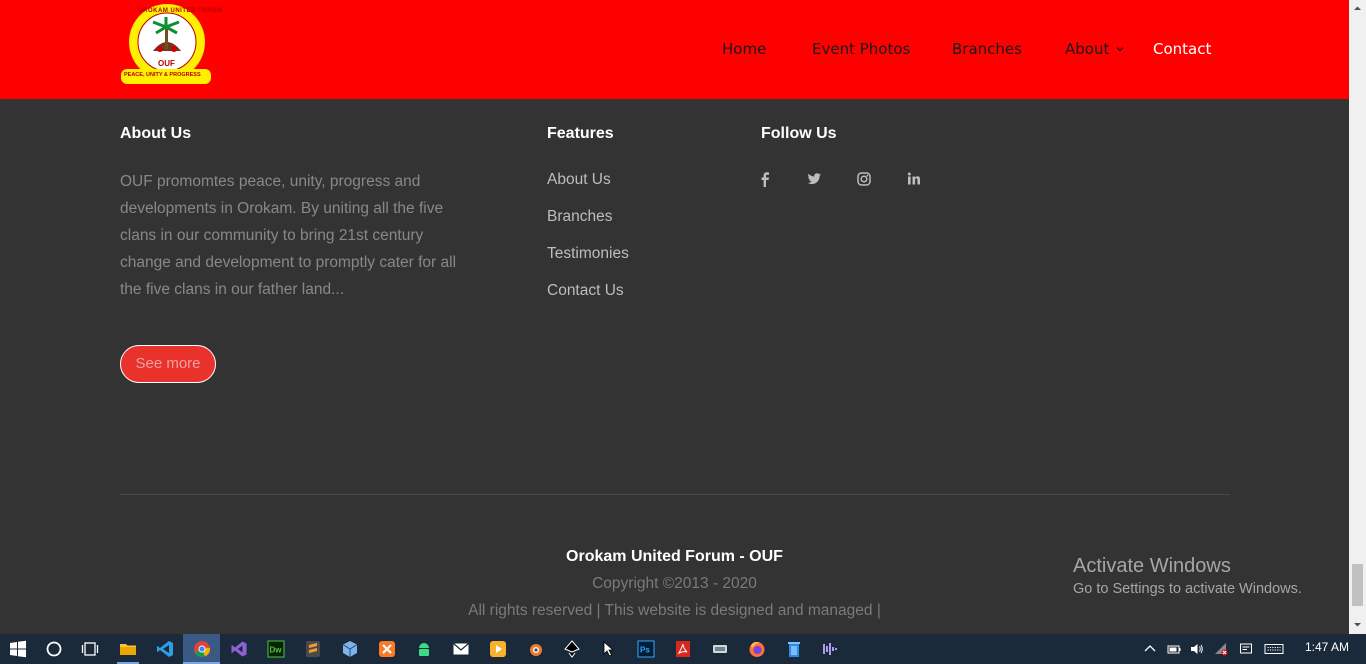  What do you see at coordinates (579, 180) in the screenshot?
I see `feature-link-about-us: About Us` at bounding box center [579, 180].